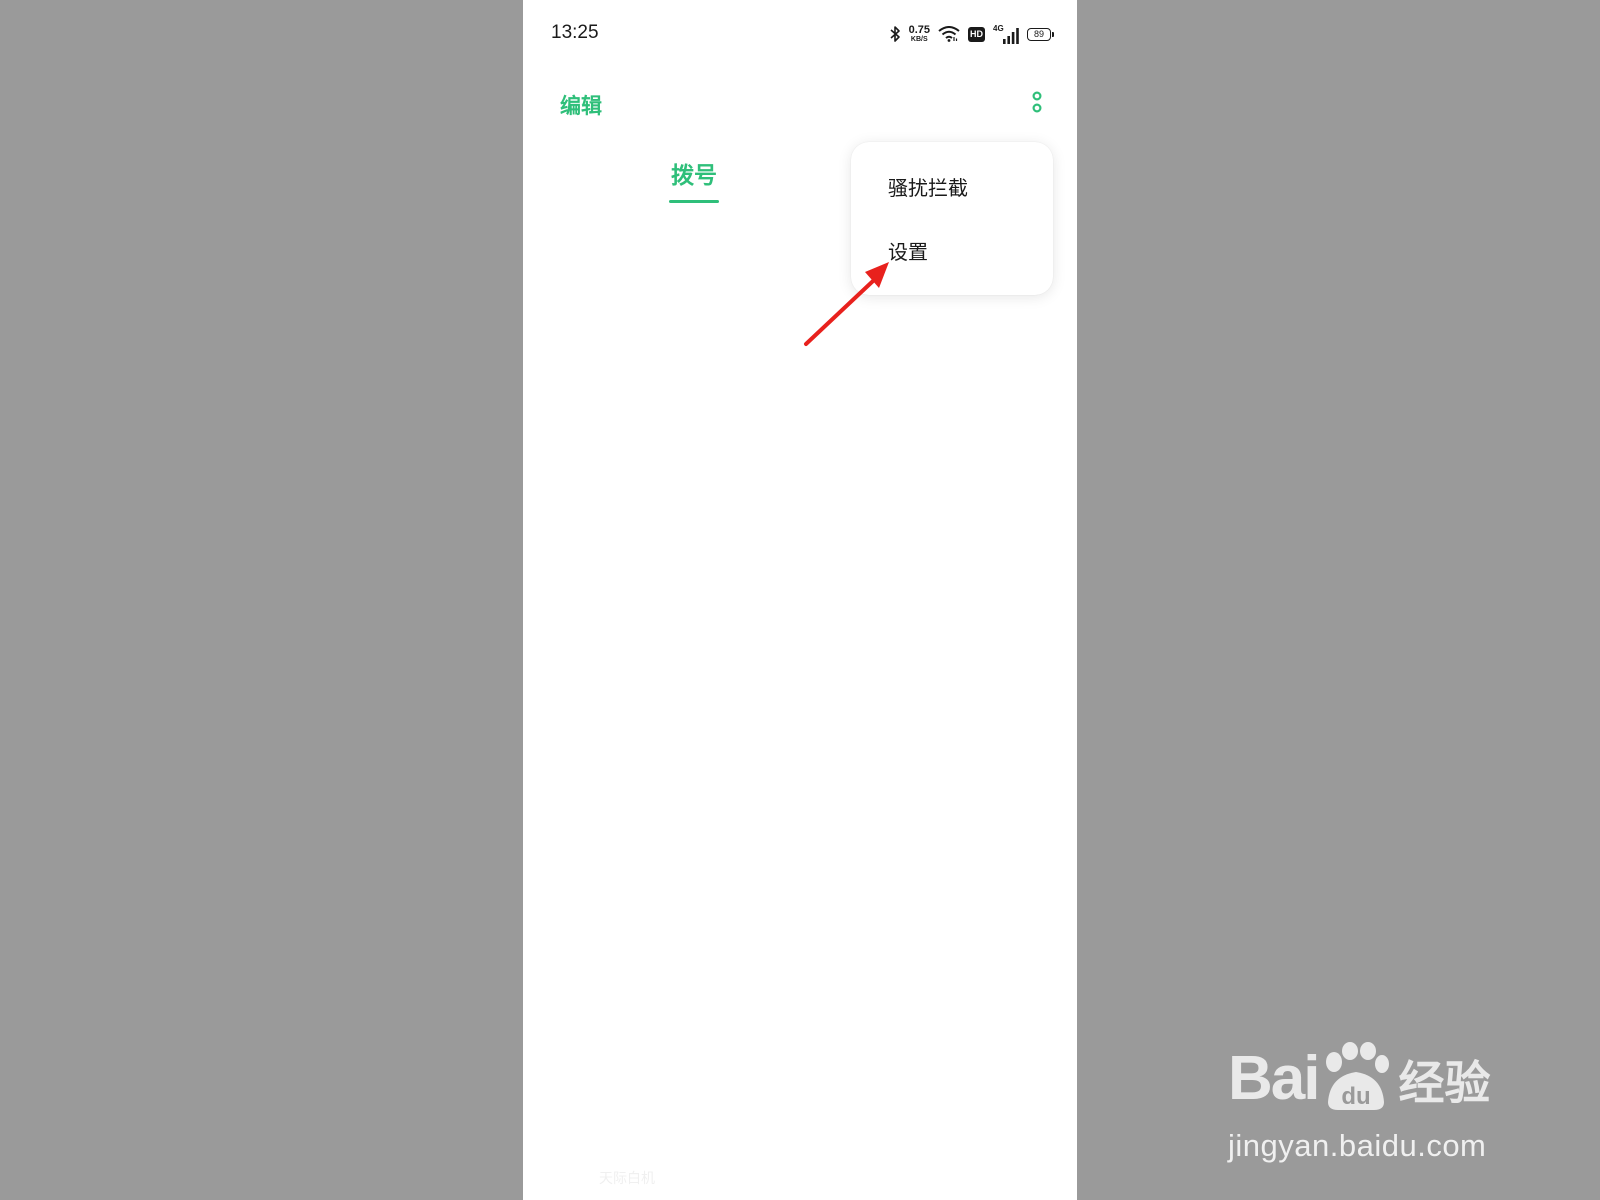 Image resolution: width=1600 pixels, height=1200 pixels. I want to click on cellular-signal-icon: 4G, so click(1006, 34).